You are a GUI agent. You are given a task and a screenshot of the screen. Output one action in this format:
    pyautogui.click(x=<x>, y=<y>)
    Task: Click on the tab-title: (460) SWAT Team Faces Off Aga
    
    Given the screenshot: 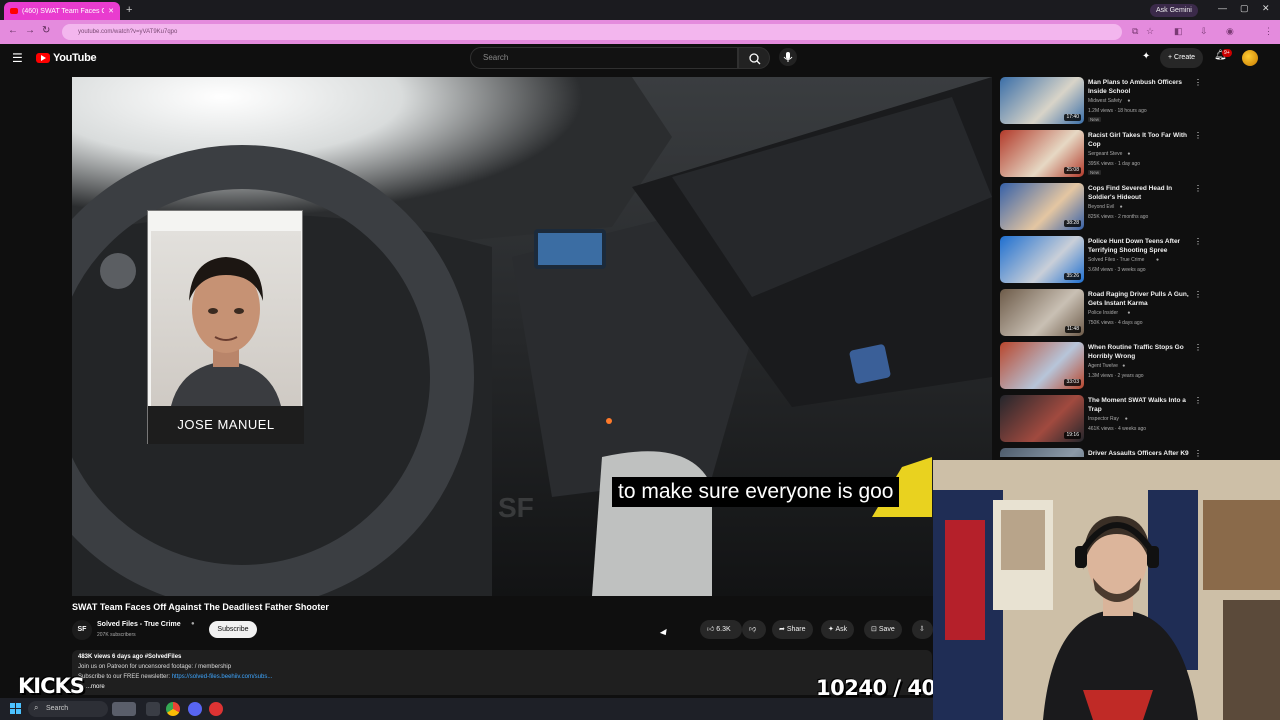 What is the action you would take?
    pyautogui.click(x=63, y=11)
    